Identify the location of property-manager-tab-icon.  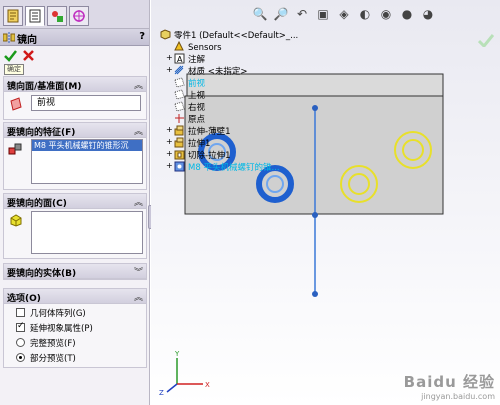
(35, 16).